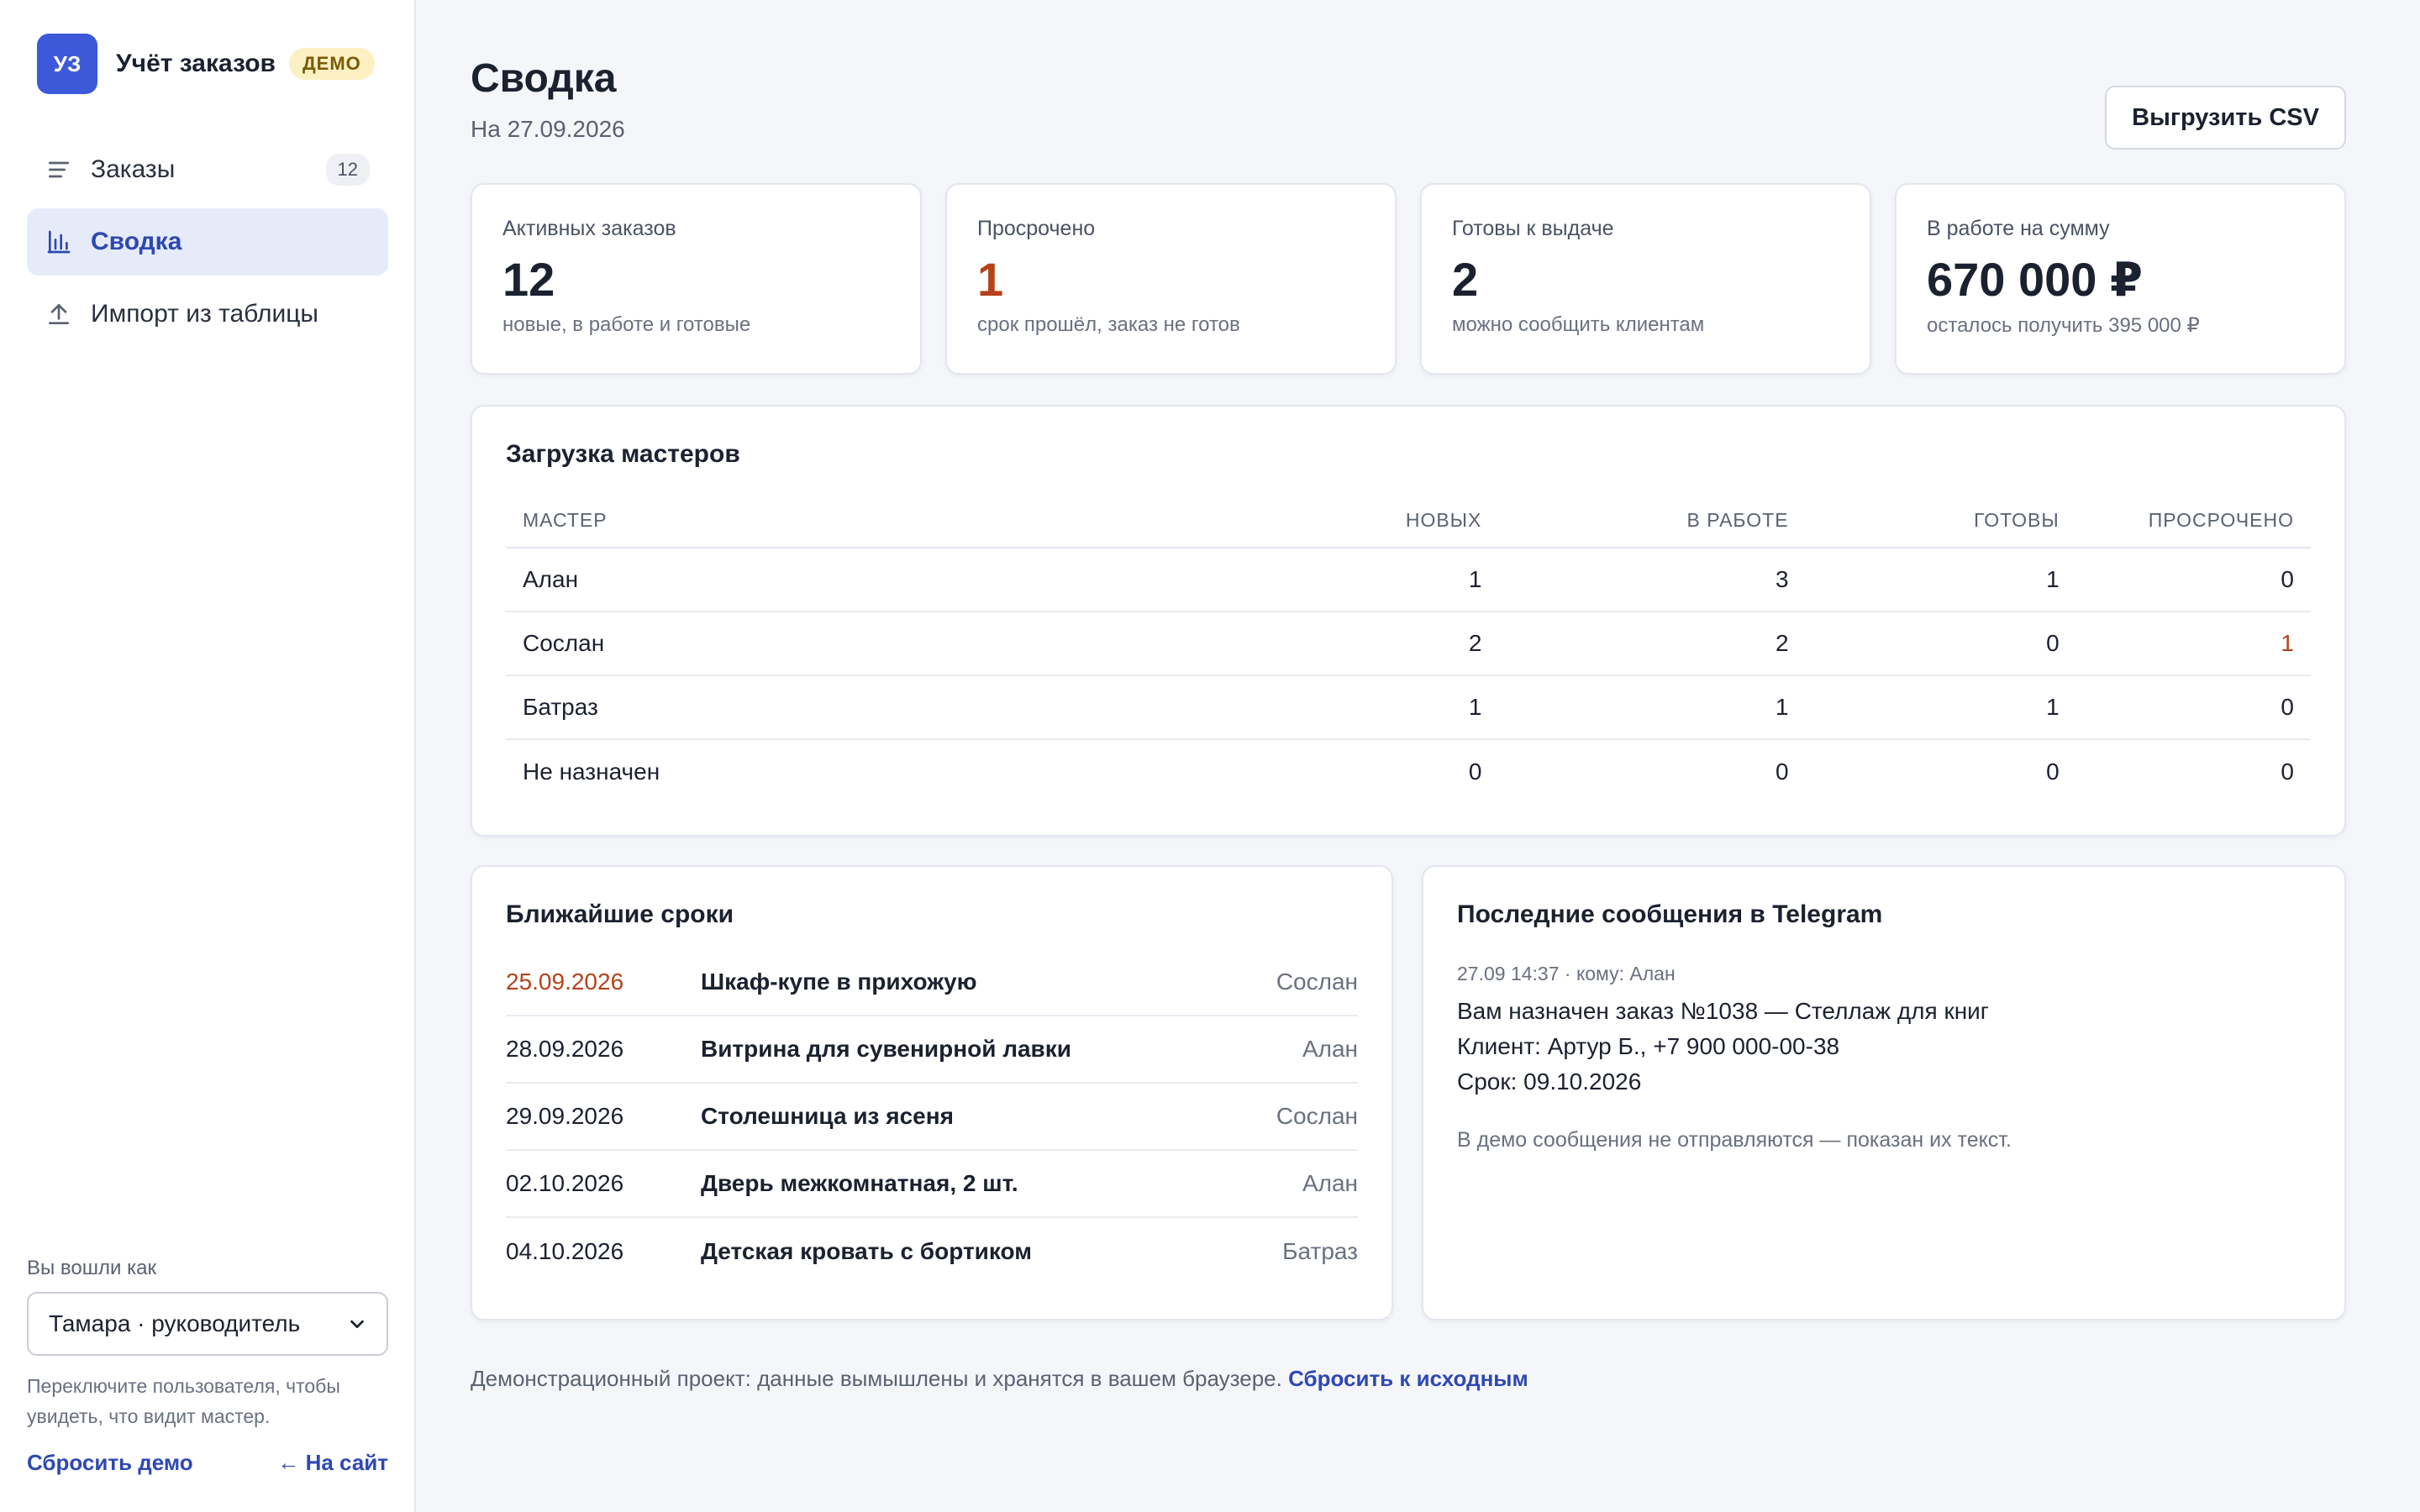 The image size is (2420, 1512). What do you see at coordinates (1408, 1378) in the screenshot?
I see `reset-to-defaults-link: Сбросить к исходным` at bounding box center [1408, 1378].